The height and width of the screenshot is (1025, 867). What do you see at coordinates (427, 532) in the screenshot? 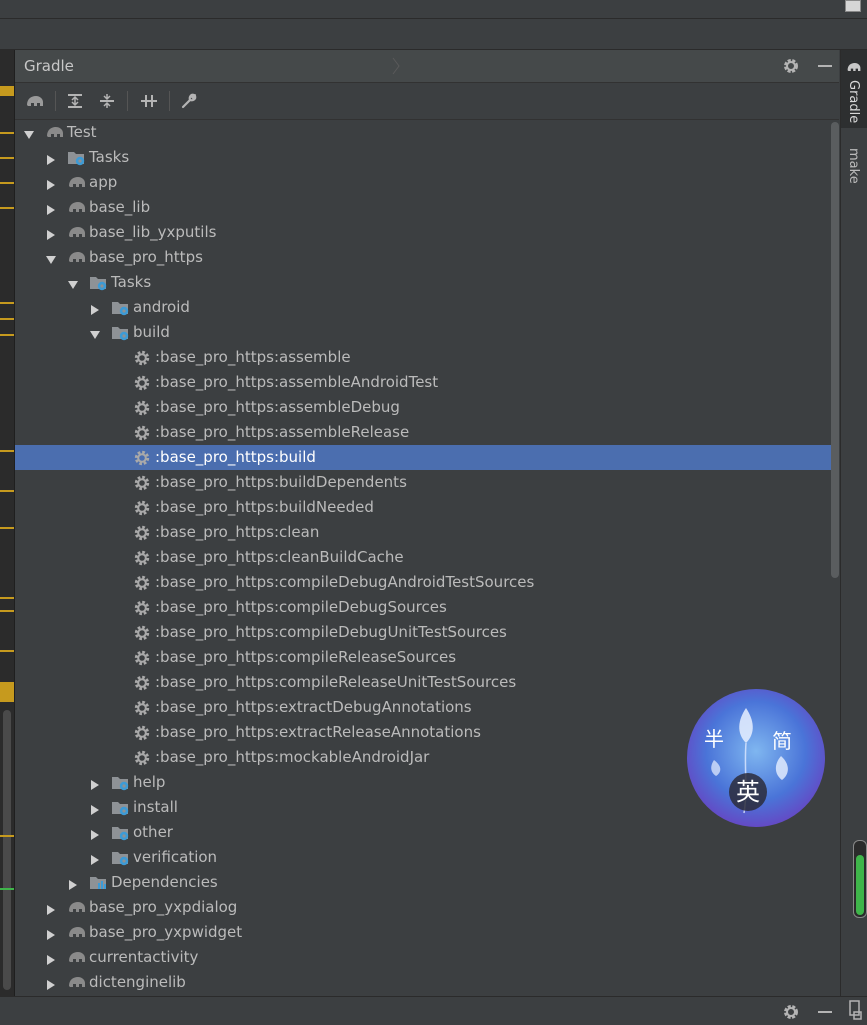
I see `tree-item: :base_pro_https:clean` at bounding box center [427, 532].